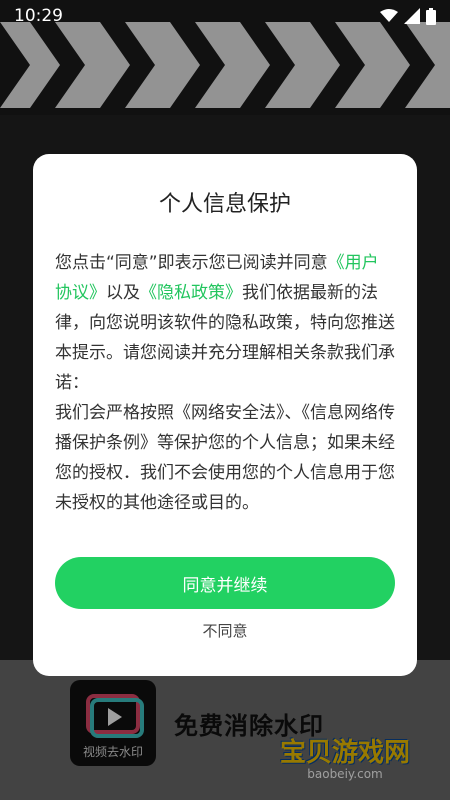  Describe the element at coordinates (225, 630) in the screenshot. I see `disagree-button: 不同意` at that location.